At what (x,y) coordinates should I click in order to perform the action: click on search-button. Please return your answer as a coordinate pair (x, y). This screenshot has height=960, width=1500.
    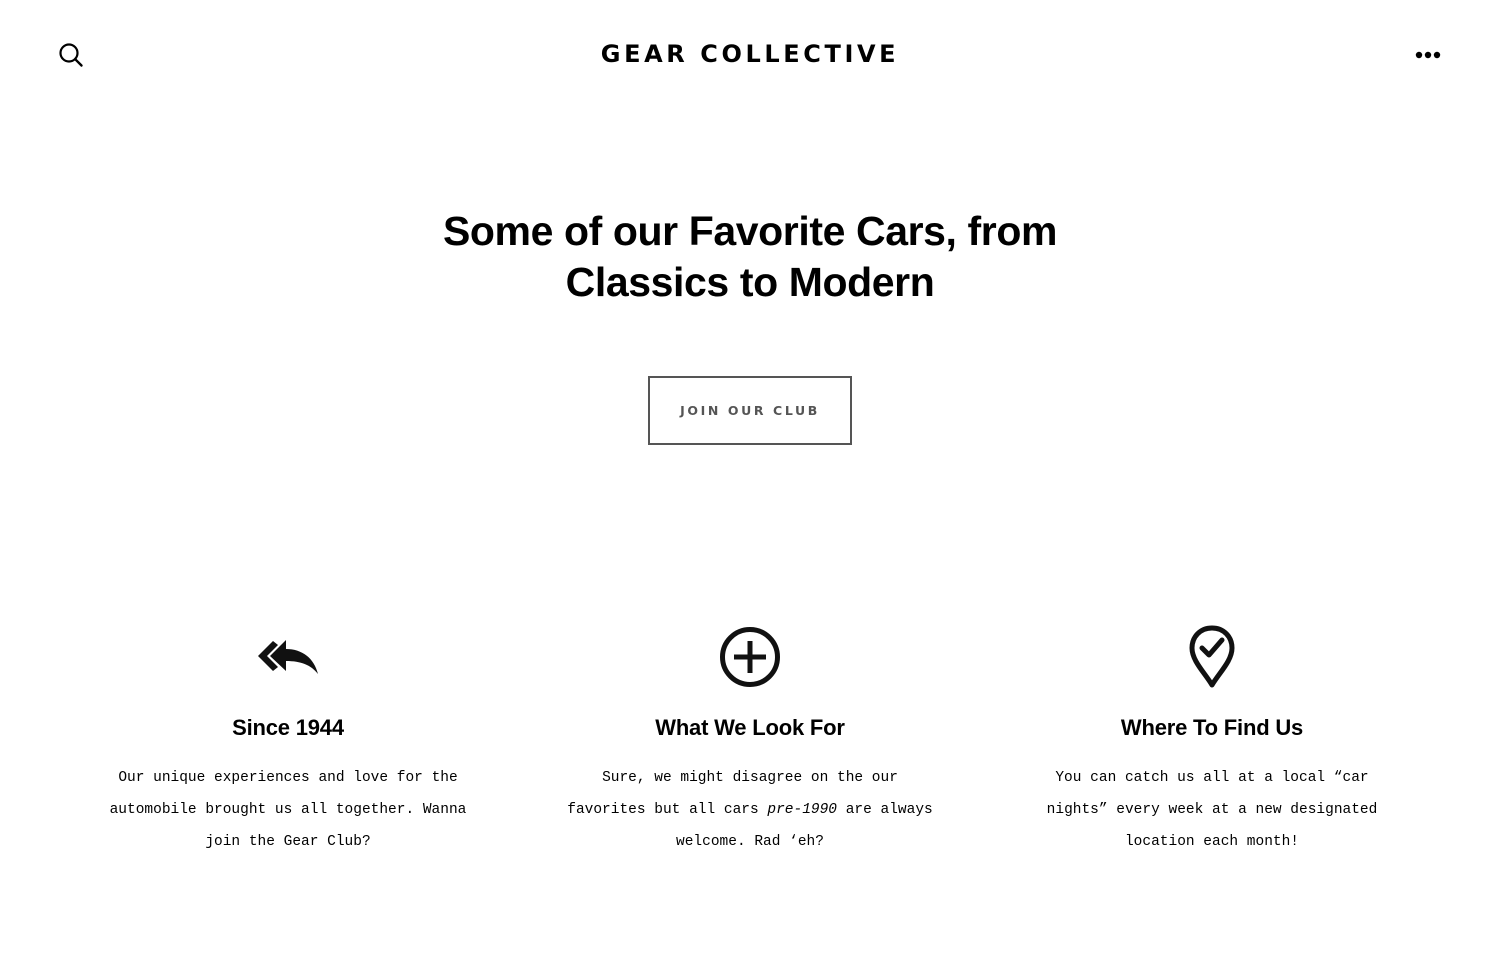
    Looking at the image, I should click on (71, 55).